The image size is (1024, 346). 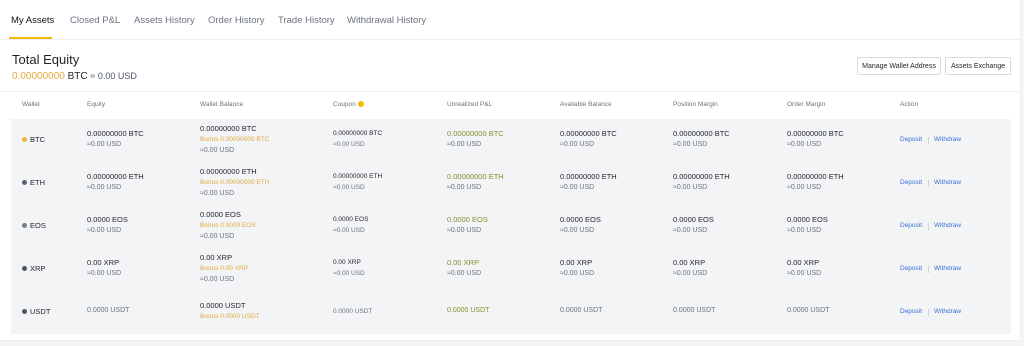 What do you see at coordinates (351, 219) in the screenshot?
I see `coupon-value: 0.0000 EOS` at bounding box center [351, 219].